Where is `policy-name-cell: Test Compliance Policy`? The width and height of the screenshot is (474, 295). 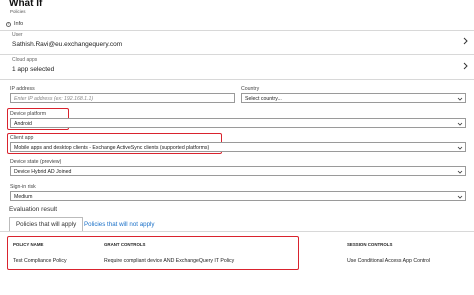 policy-name-cell: Test Compliance Policy is located at coordinates (40, 261).